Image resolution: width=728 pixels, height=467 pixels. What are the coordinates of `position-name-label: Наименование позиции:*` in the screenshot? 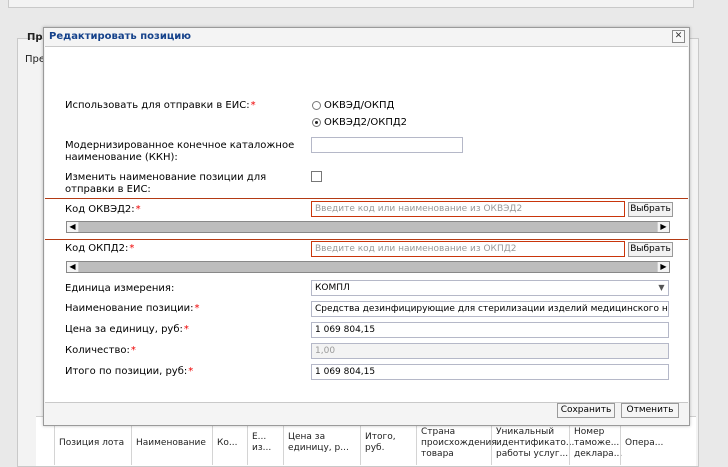 It's located at (132, 308).